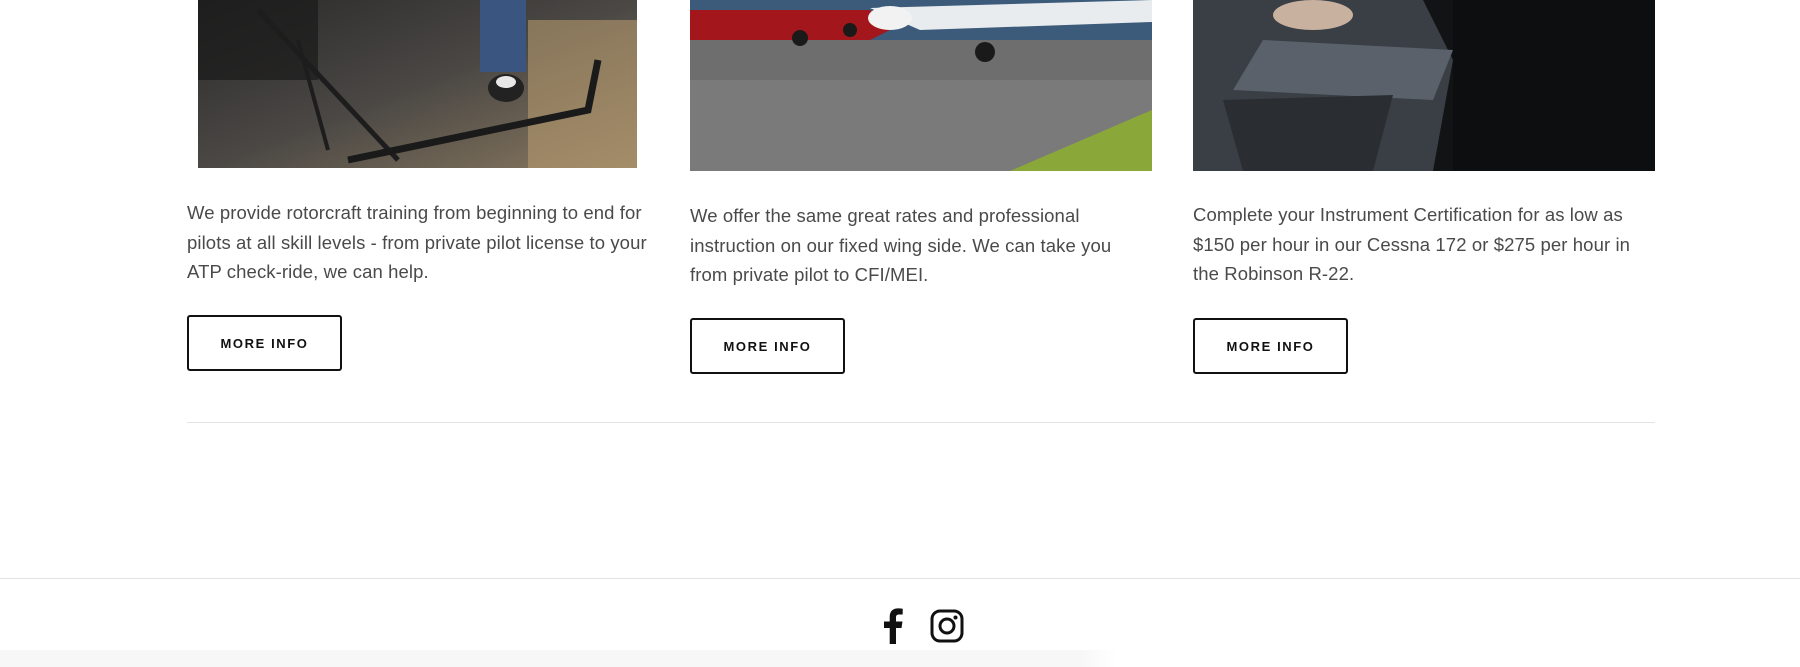 This screenshot has height=667, width=1800. I want to click on card-1-more-info-button: MORE INFO, so click(264, 343).